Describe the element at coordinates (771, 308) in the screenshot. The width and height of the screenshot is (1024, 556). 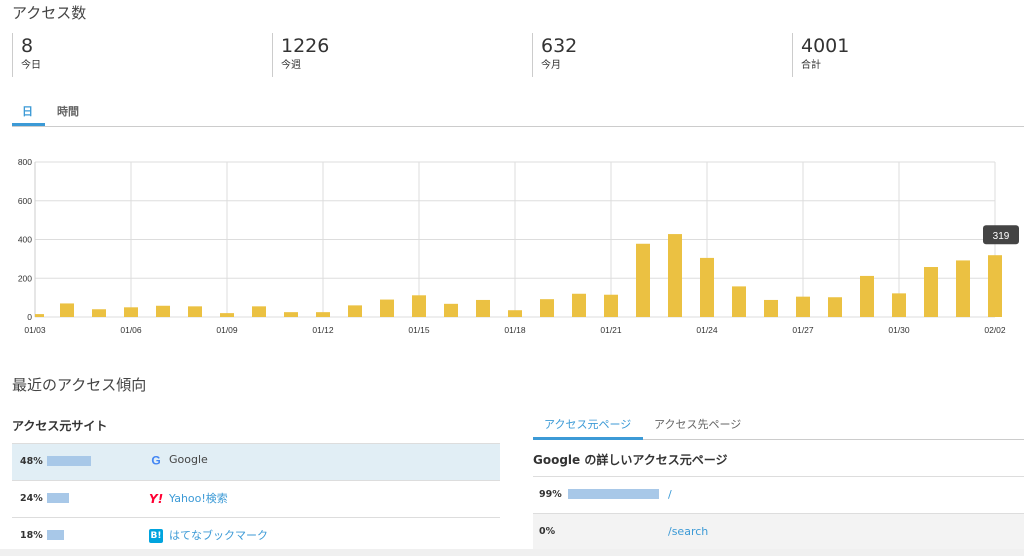
I see `bar-01/26` at that location.